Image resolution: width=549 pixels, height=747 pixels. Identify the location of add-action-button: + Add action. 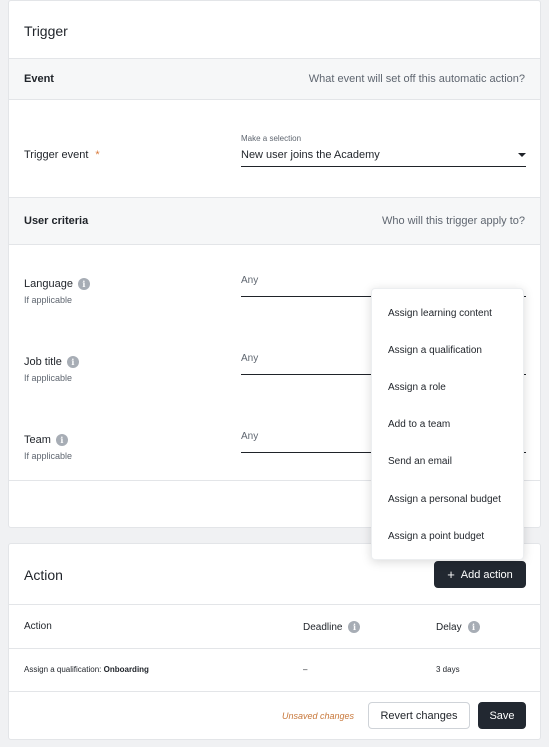
(480, 574).